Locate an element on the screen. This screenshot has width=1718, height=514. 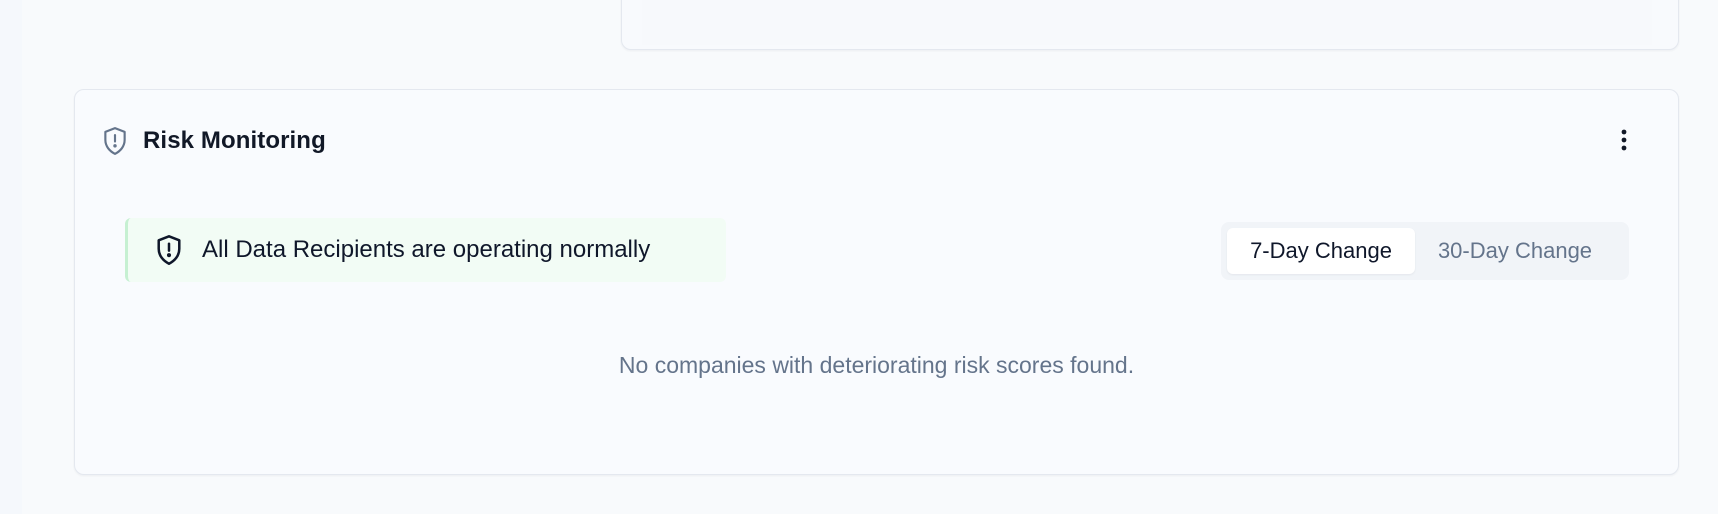
left-gutter is located at coordinates (11, 257).